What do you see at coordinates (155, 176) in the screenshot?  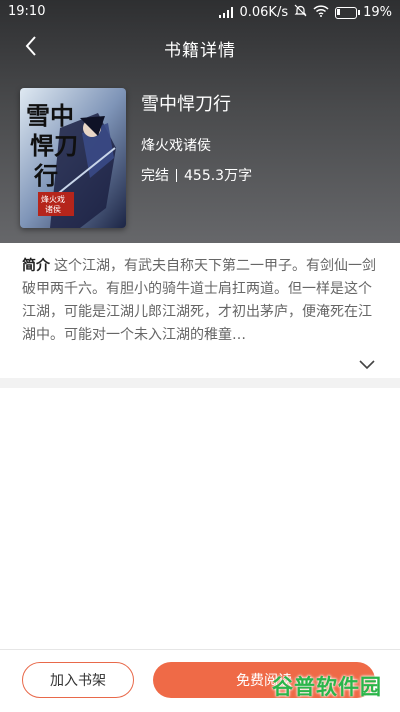 I see `book-status: 完结` at bounding box center [155, 176].